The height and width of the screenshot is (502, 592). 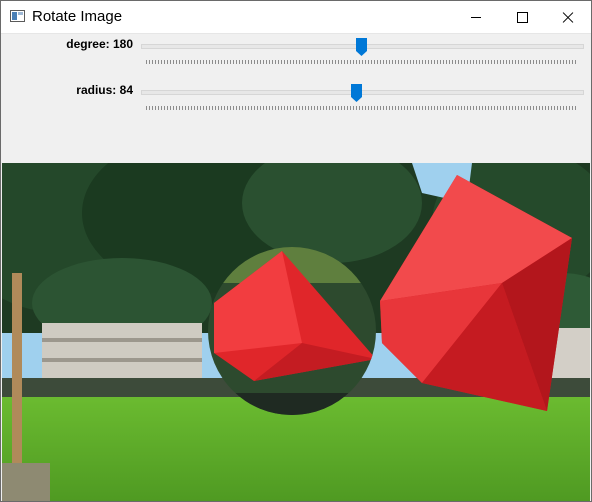 What do you see at coordinates (99, 44) in the screenshot?
I see `degree-label: degree: 180` at bounding box center [99, 44].